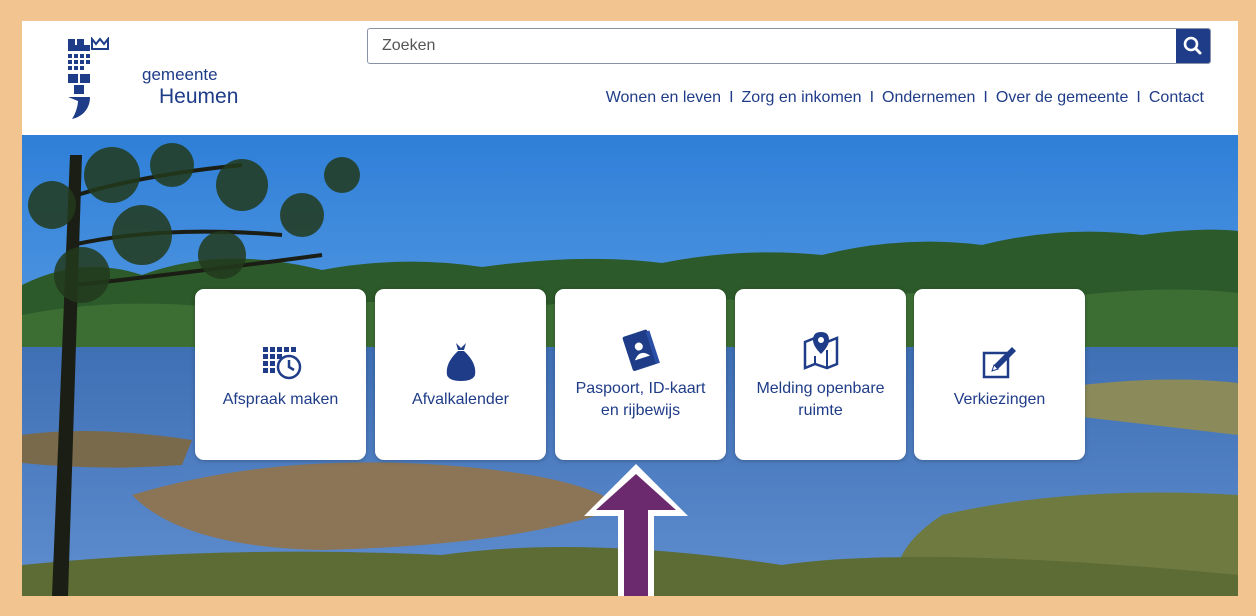  What do you see at coordinates (663, 97) in the screenshot?
I see `nav-item-wonen: Wonen en leven` at bounding box center [663, 97].